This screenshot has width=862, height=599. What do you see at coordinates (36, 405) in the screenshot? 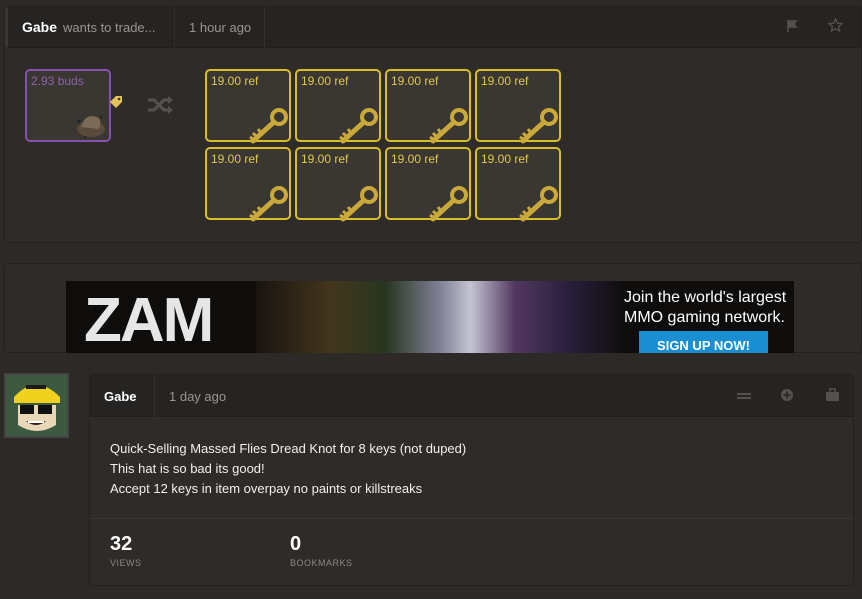
I see `avatar` at bounding box center [36, 405].